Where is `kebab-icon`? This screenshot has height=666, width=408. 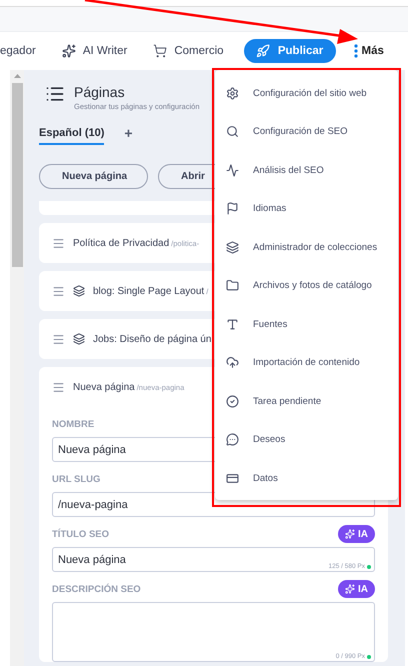 kebab-icon is located at coordinates (356, 51).